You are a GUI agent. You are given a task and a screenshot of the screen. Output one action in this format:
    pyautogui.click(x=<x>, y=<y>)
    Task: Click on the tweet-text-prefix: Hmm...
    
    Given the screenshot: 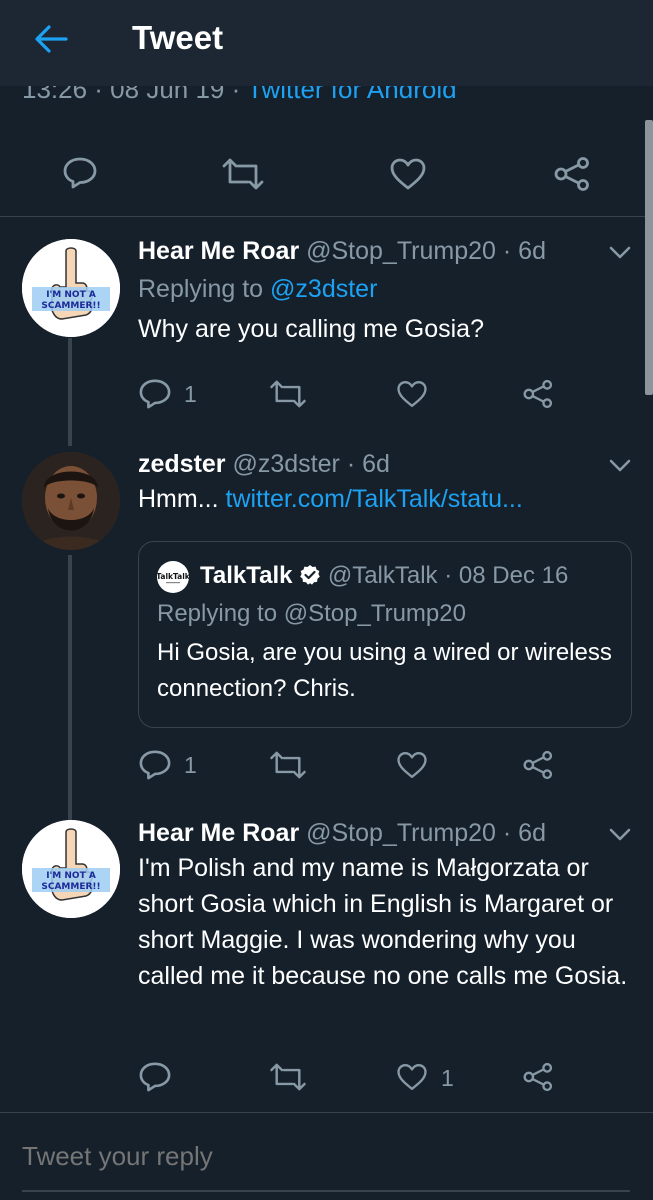 What is the action you would take?
    pyautogui.click(x=182, y=499)
    